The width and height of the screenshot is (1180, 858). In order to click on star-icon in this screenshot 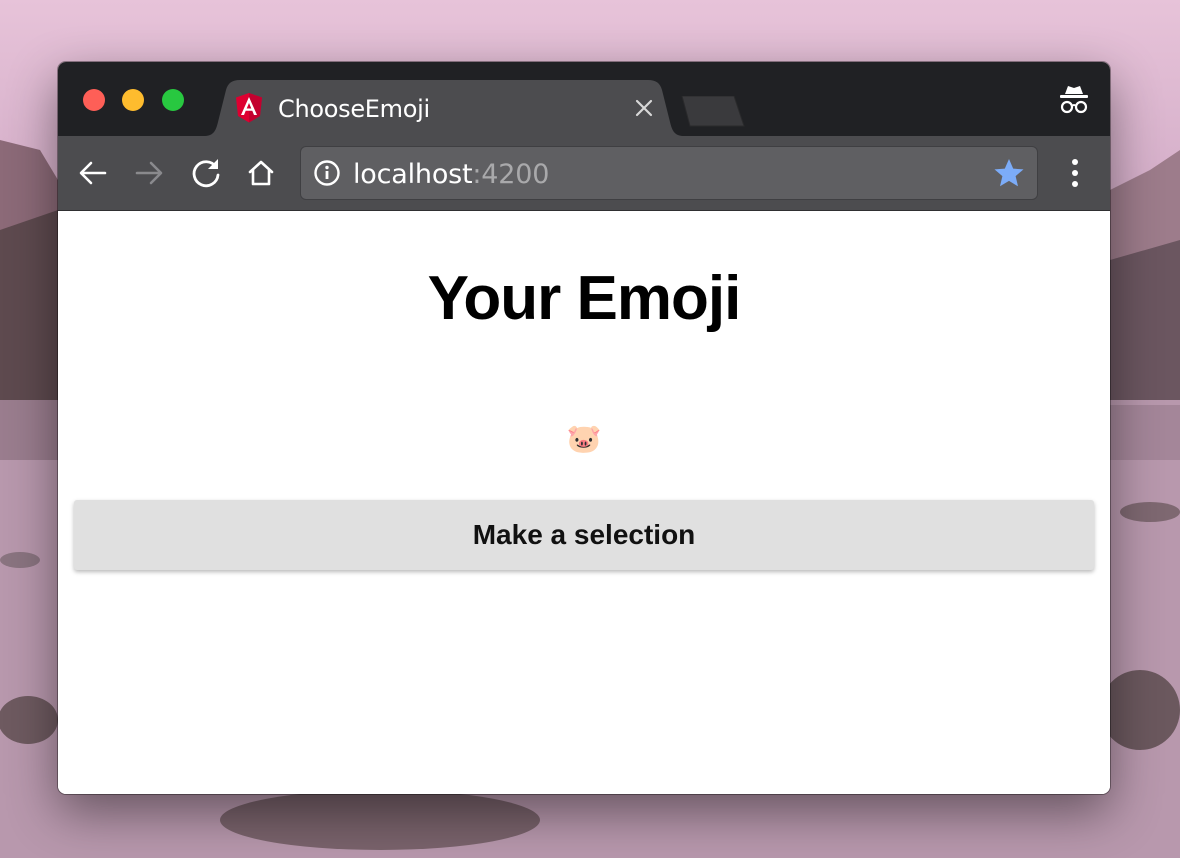, I will do `click(1009, 173)`.